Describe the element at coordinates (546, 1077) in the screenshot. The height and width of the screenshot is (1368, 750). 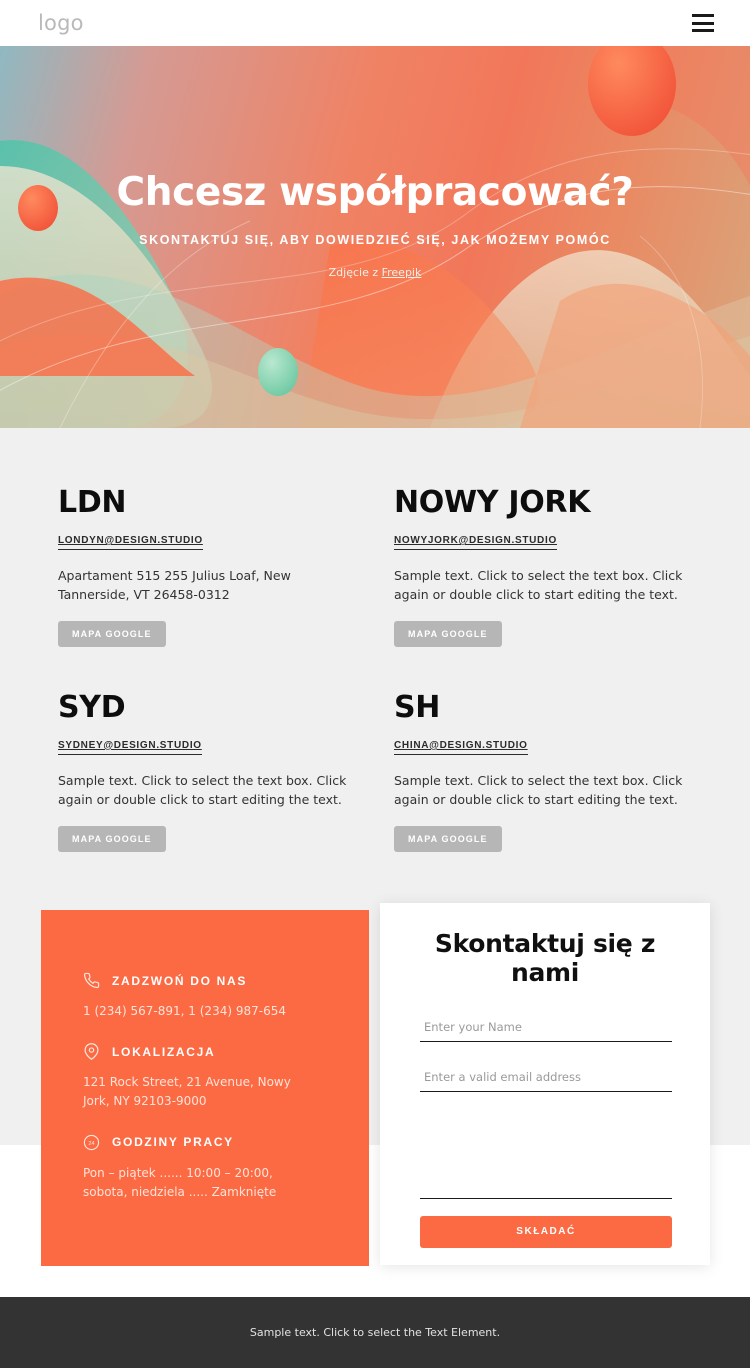
I see `email-input` at that location.